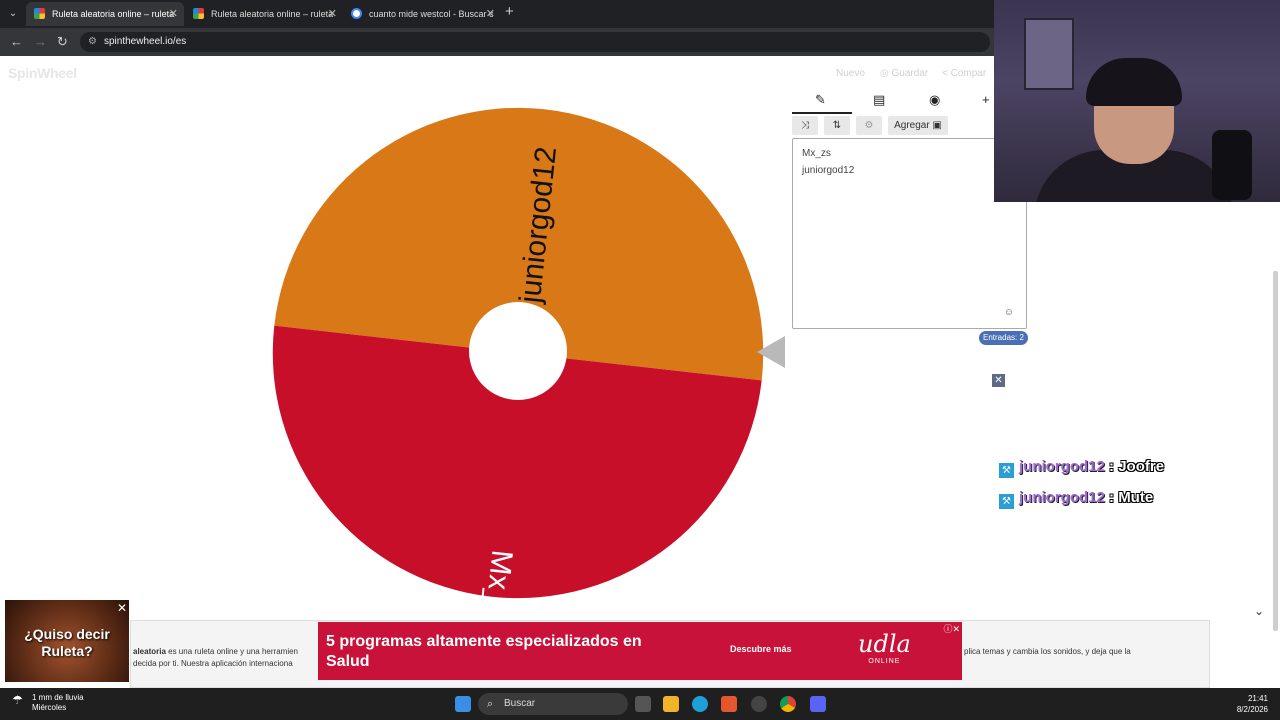  Describe the element at coordinates (16, 41) in the screenshot. I see `back-icon: ←` at that location.